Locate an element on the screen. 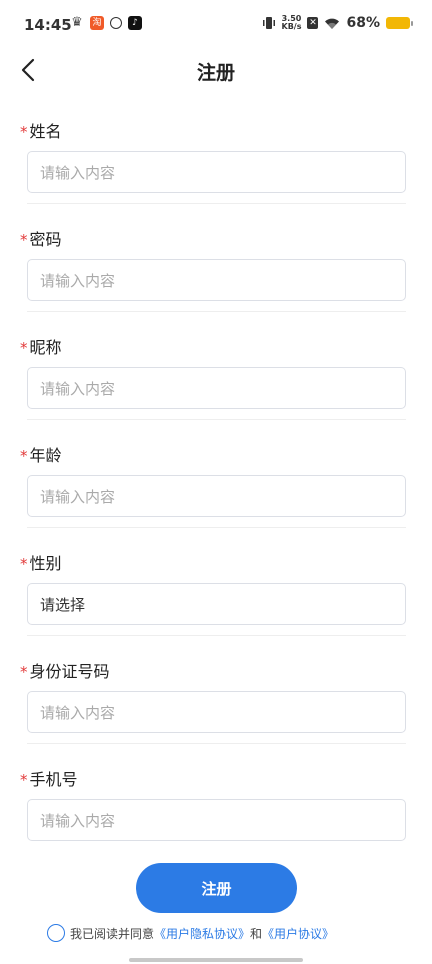 The image size is (432, 964). field-label-text: 年龄 is located at coordinates (45, 455).